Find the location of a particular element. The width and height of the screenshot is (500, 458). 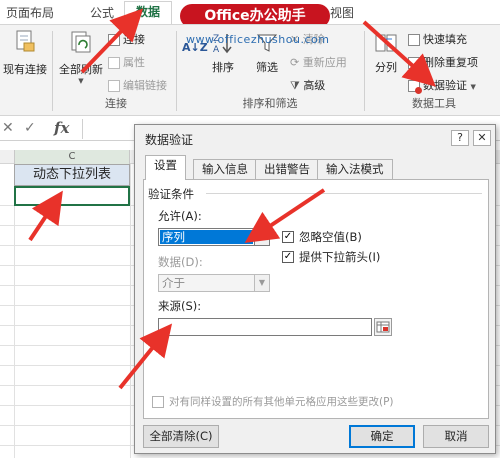

data-validation-icon is located at coordinates (415, 87).